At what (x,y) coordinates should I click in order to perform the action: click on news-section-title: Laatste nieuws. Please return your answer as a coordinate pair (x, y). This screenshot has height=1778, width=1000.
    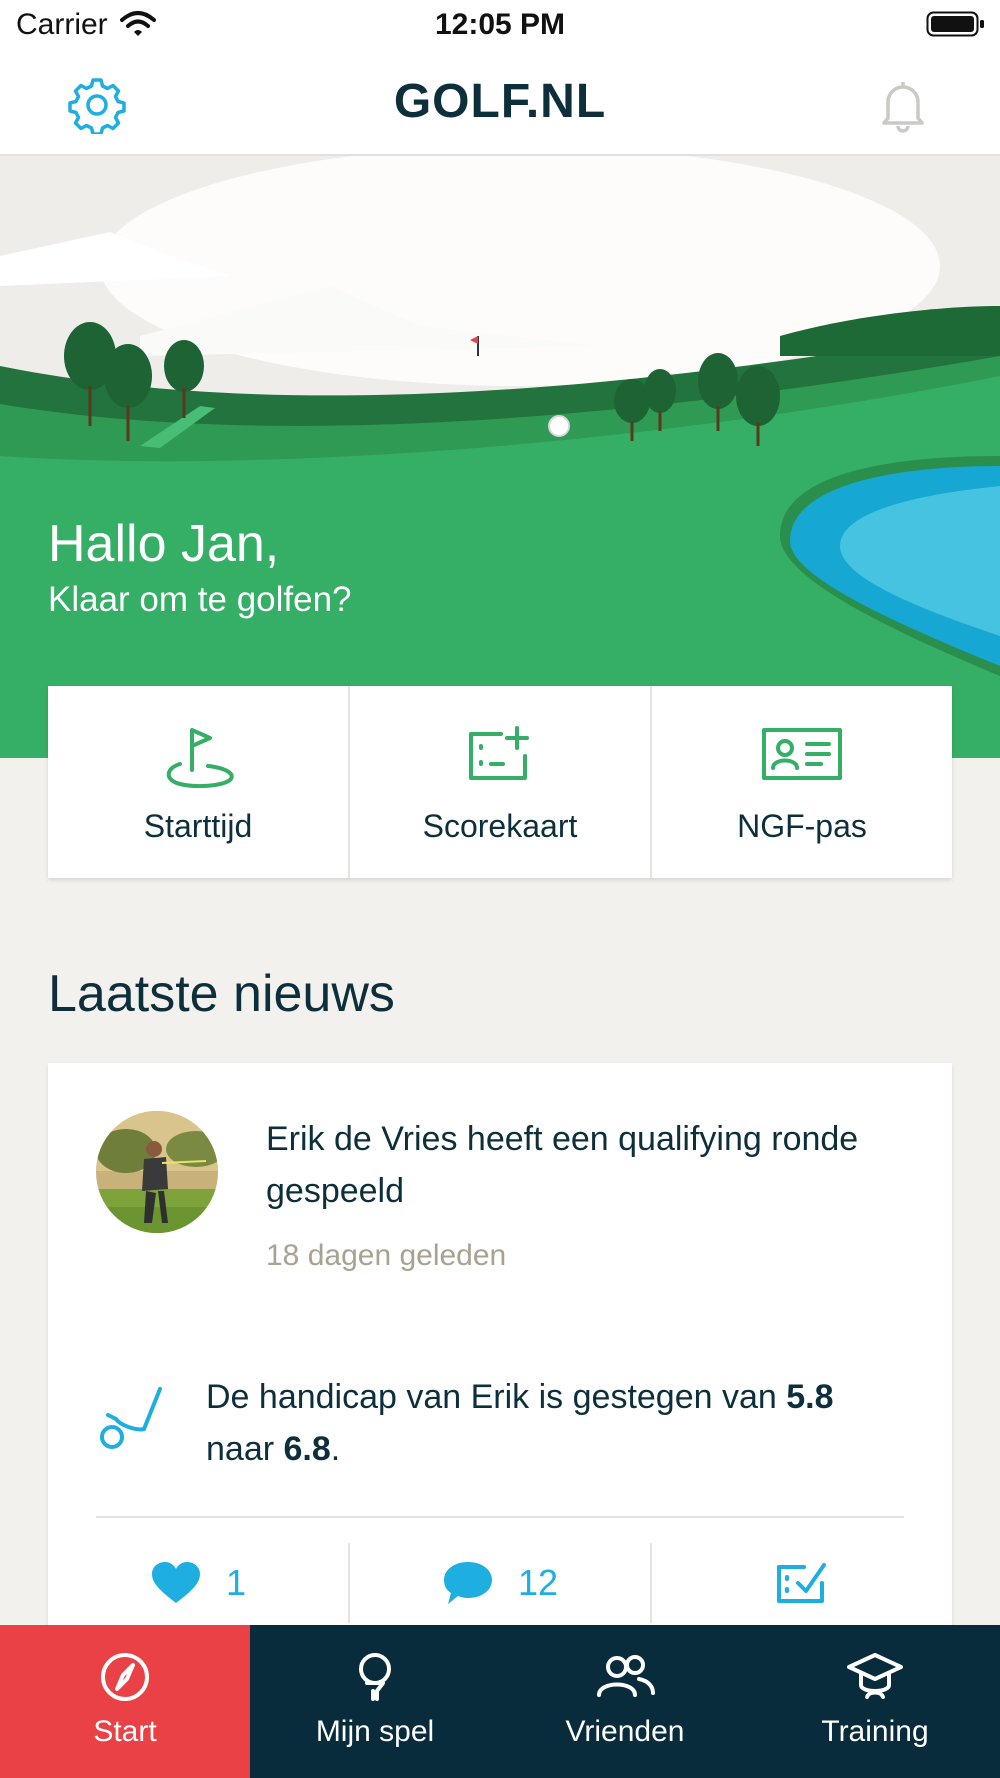
    Looking at the image, I should click on (221, 994).